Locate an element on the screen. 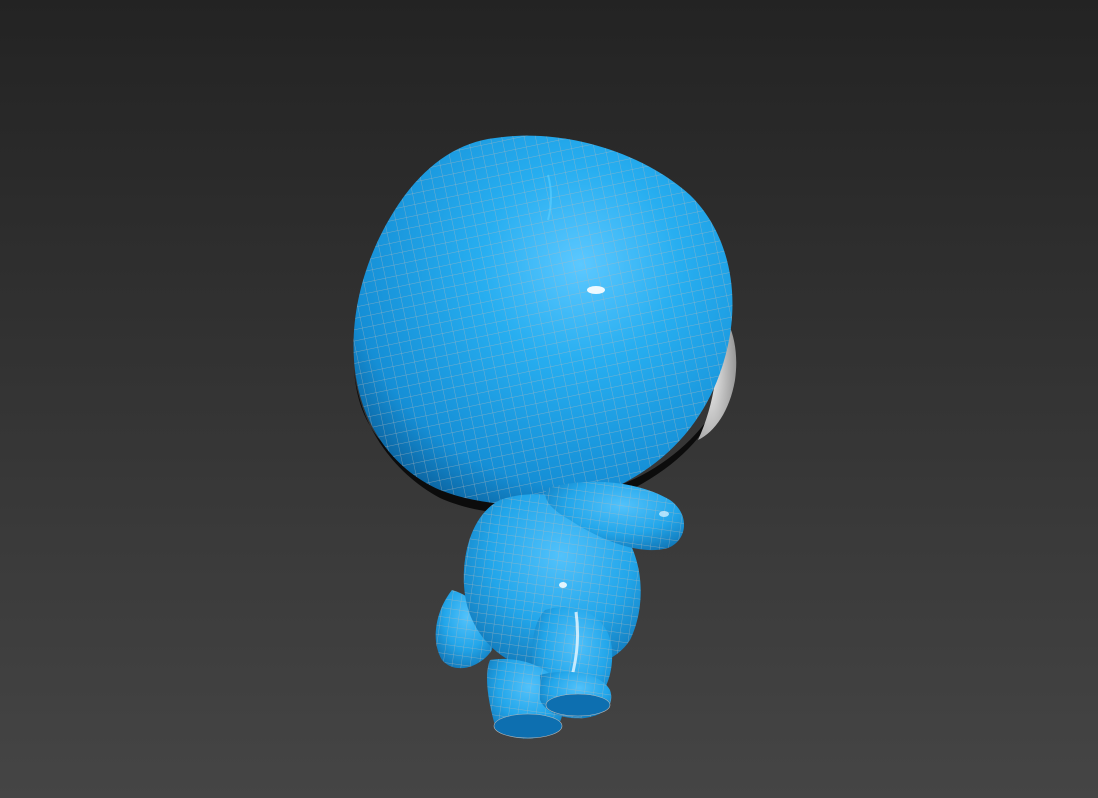 The image size is (1098, 798). head-specular-highlight is located at coordinates (596, 290).